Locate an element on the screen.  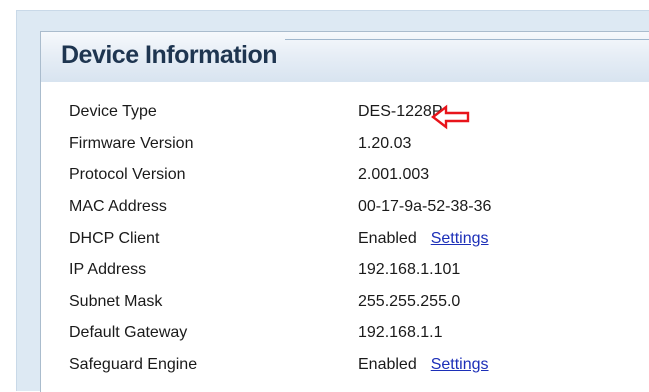
row-label-dhcp-client: DHCP Client is located at coordinates (114, 238).